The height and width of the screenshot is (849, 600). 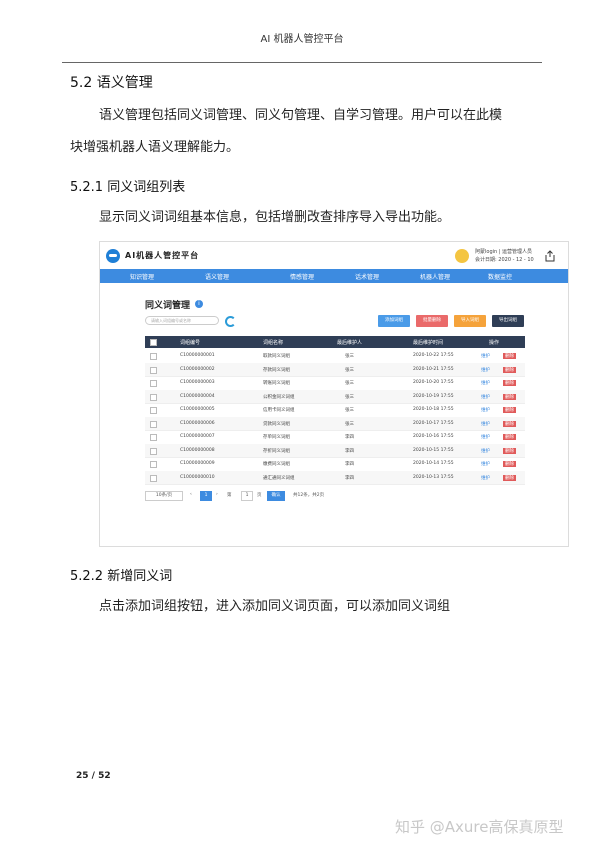 I want to click on cell-time: 2020-10-18 17:55, so click(x=433, y=409).